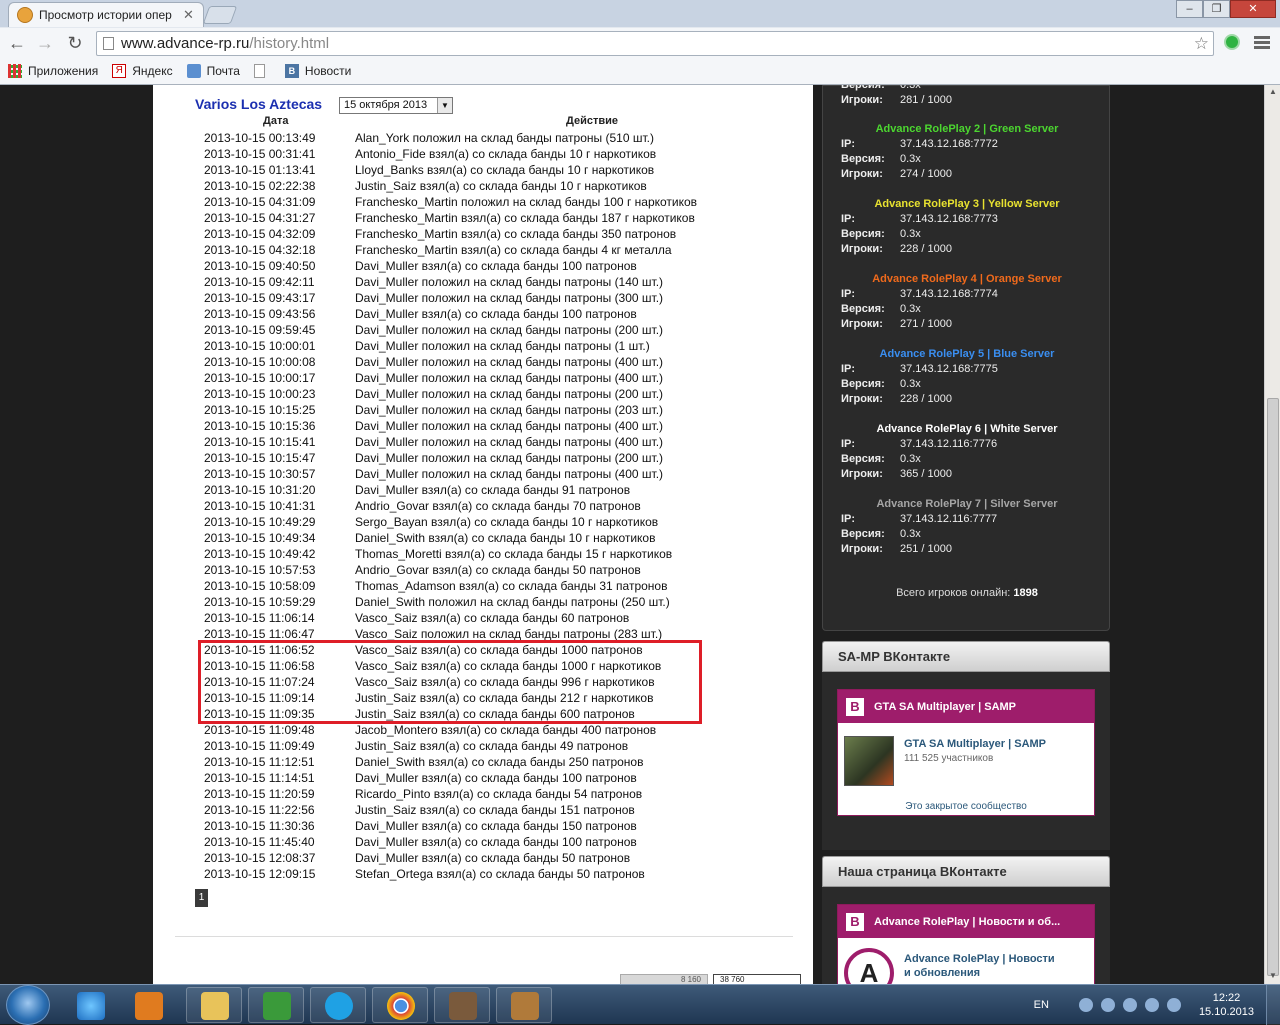 The height and width of the screenshot is (1025, 1280). I want to click on closed-community-link: Это закрытое сообщество, so click(966, 806).